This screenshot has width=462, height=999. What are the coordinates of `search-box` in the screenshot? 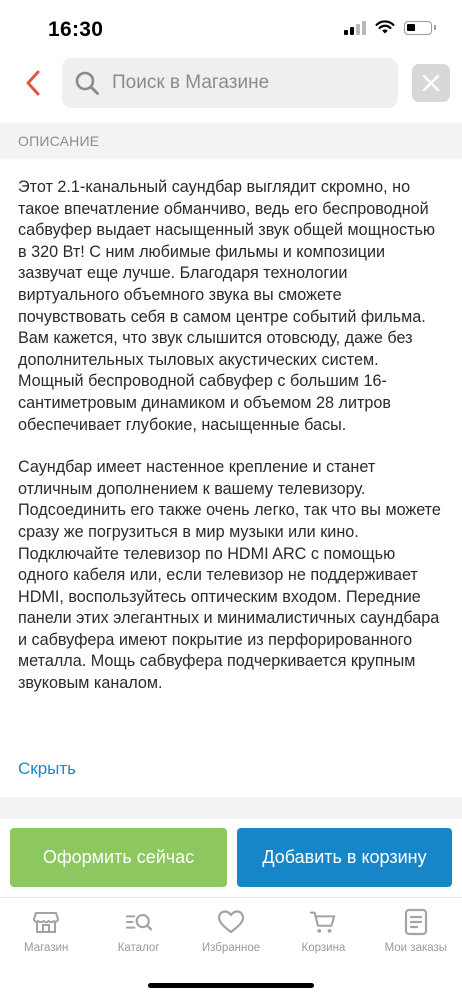 It's located at (230, 83).